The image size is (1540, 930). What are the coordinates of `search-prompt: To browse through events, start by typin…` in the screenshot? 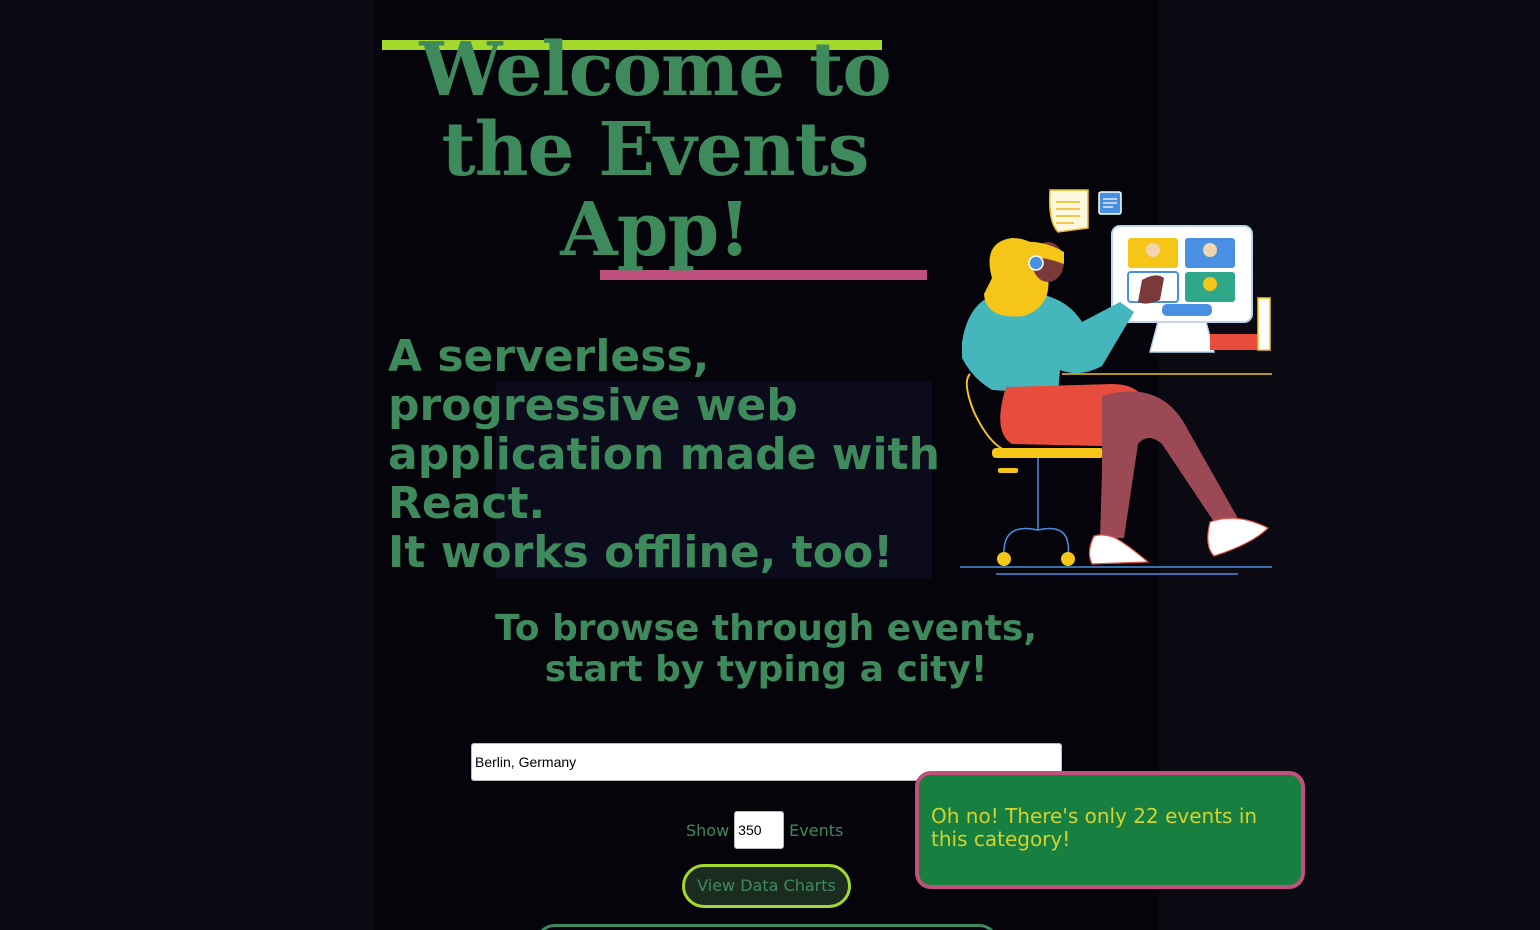 It's located at (766, 649).